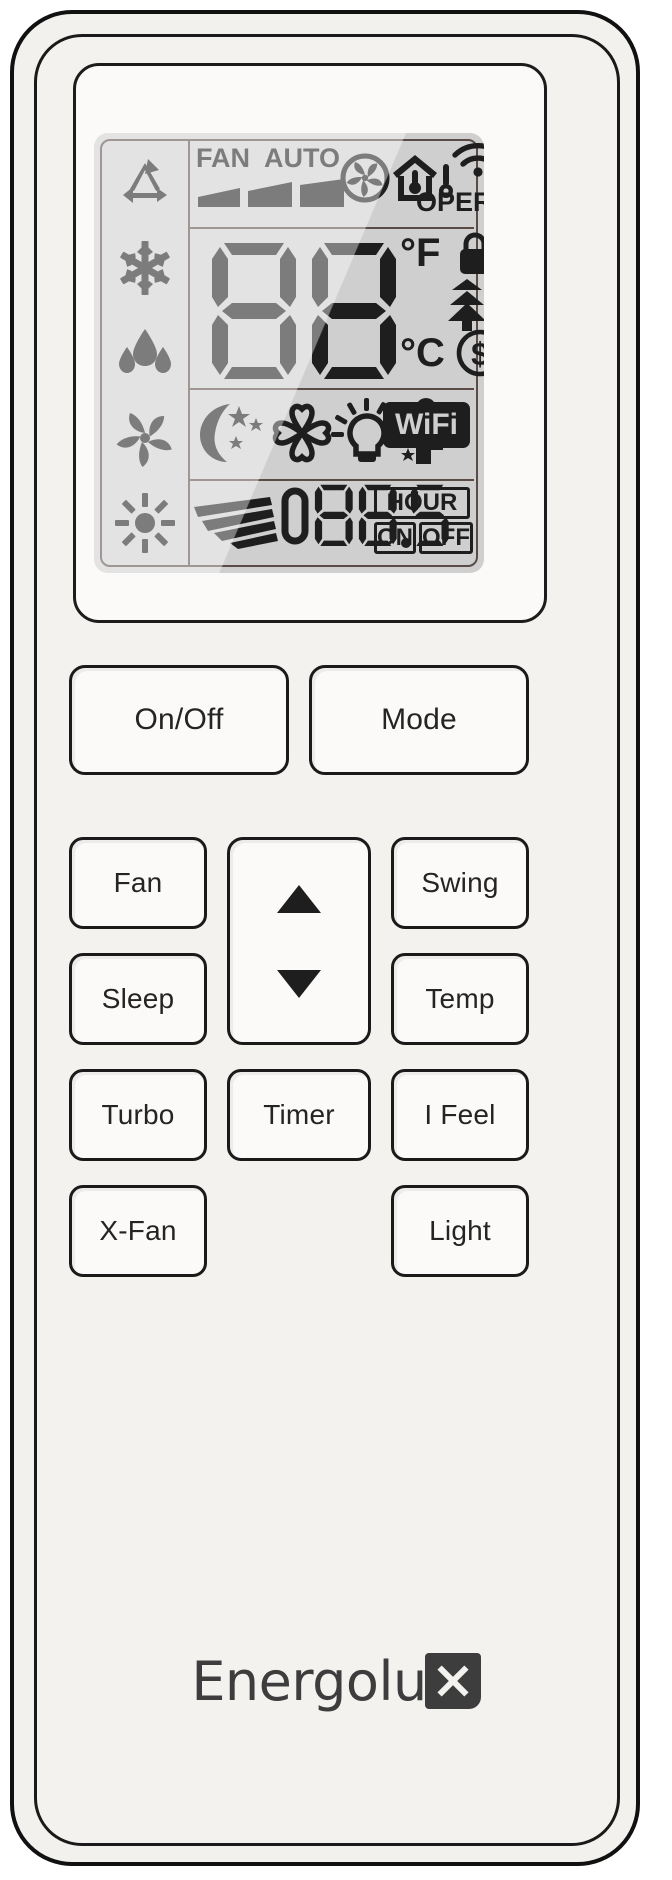  Describe the element at coordinates (420, 252) in the screenshot. I see `fahrenheit-unit-label: °F` at that location.